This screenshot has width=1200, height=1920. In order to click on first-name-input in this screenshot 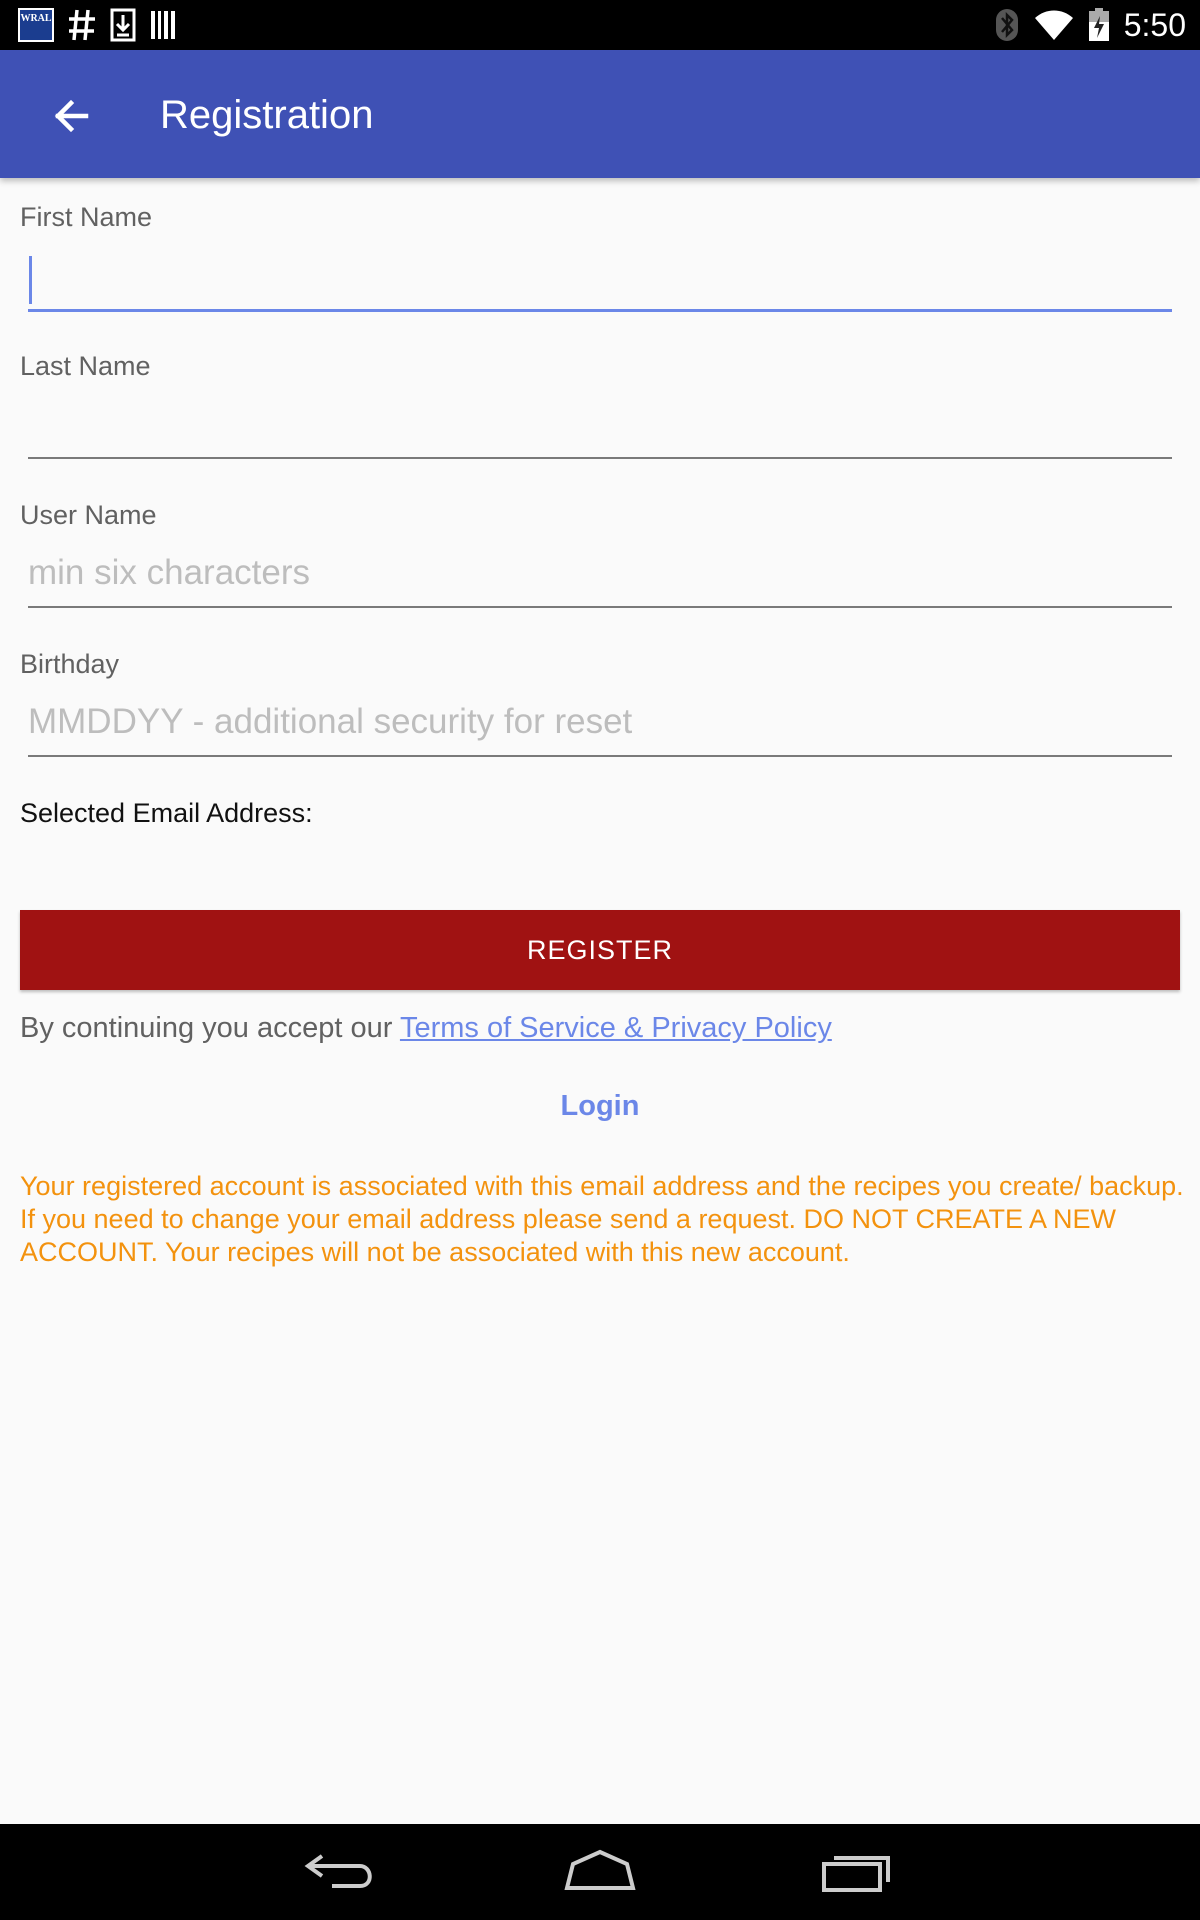, I will do `click(600, 281)`.